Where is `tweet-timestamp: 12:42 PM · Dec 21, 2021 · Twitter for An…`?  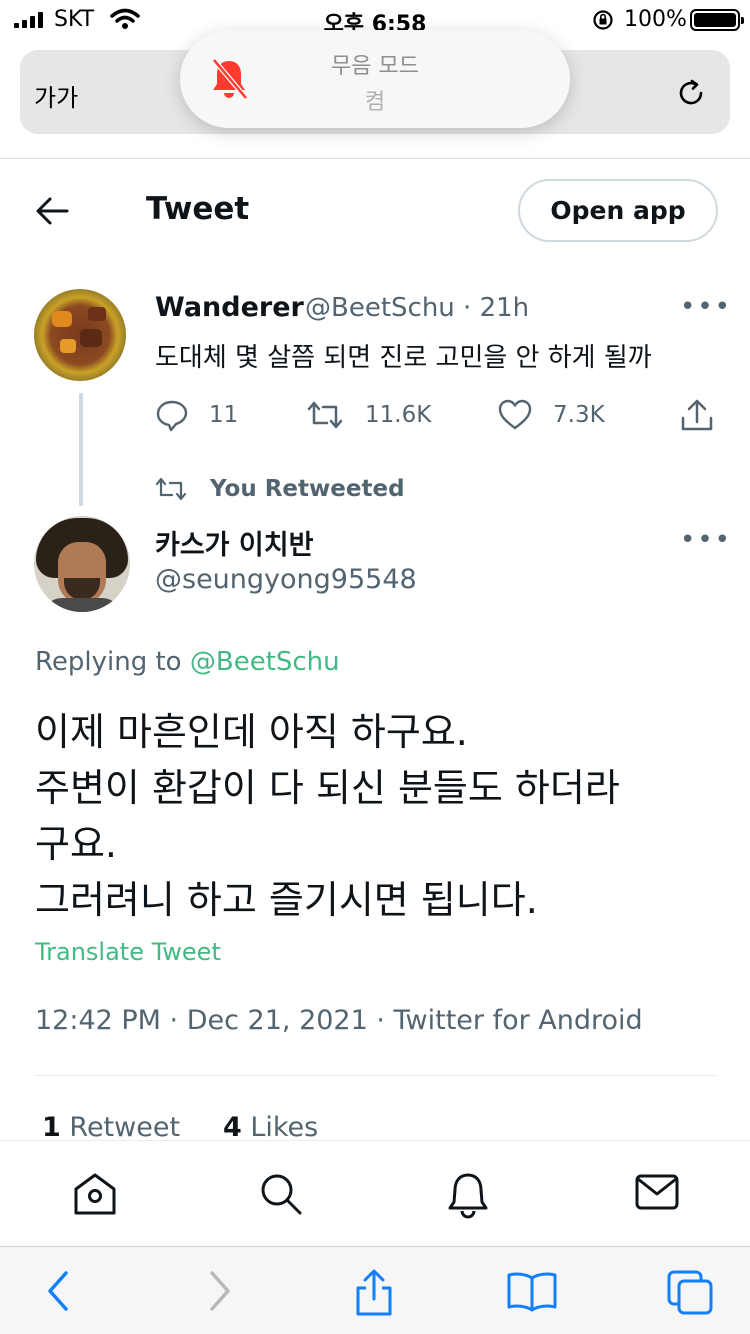
tweet-timestamp: 12:42 PM · Dec 21, 2021 · Twitter for An… is located at coordinates (339, 1020).